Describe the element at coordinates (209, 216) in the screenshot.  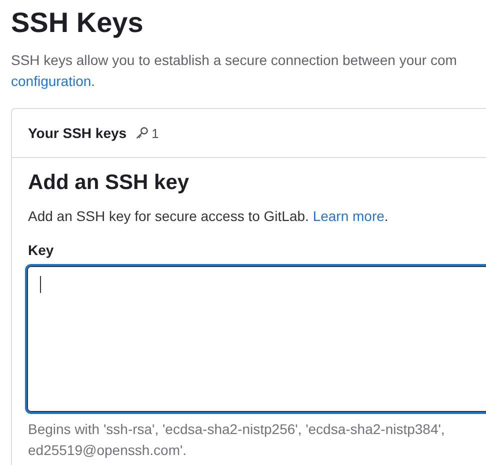
I see `form-description: Add an SSH key for secure access to GitLab. Learn more.` at that location.